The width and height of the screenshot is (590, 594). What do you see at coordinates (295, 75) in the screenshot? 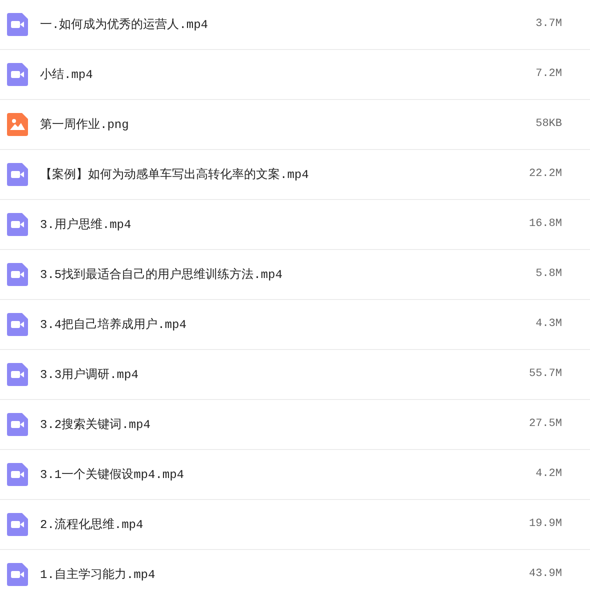
I see `file-row: 小结.mp4 7.2M` at bounding box center [295, 75].